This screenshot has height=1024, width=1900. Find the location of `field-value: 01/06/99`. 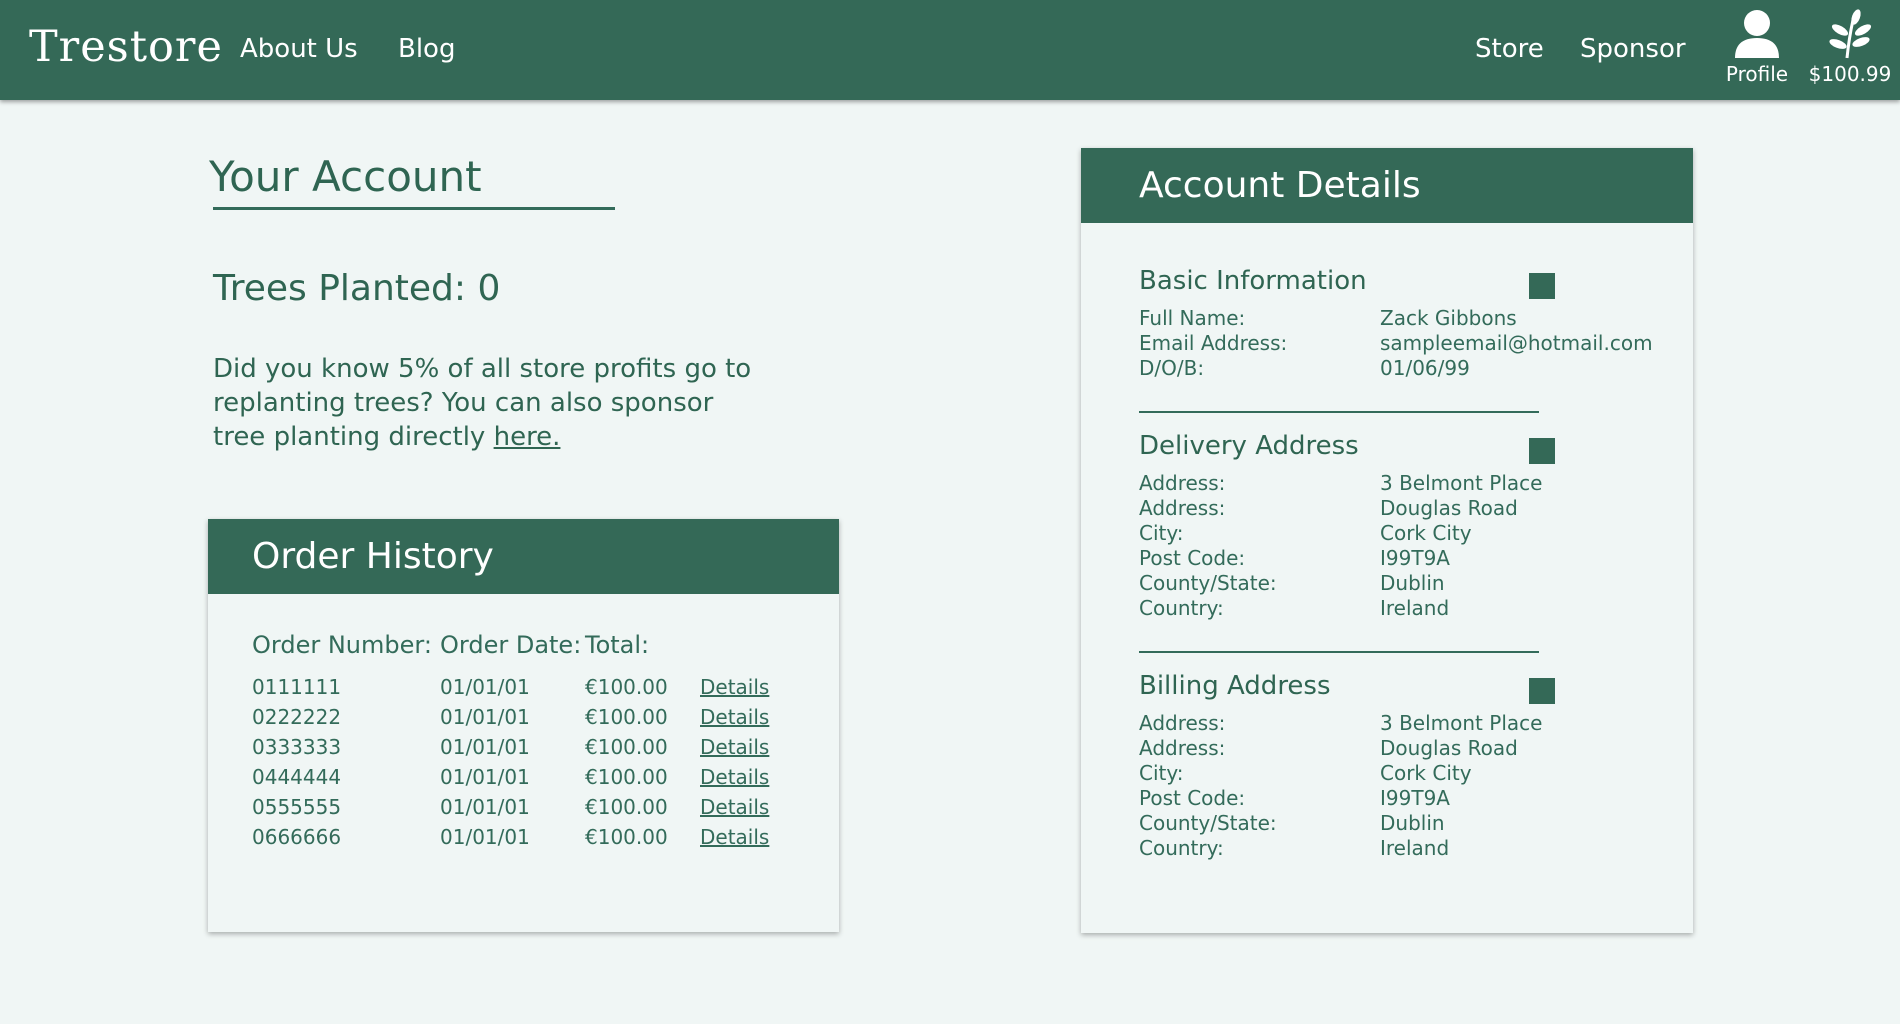

field-value: 01/06/99 is located at coordinates (1425, 368).